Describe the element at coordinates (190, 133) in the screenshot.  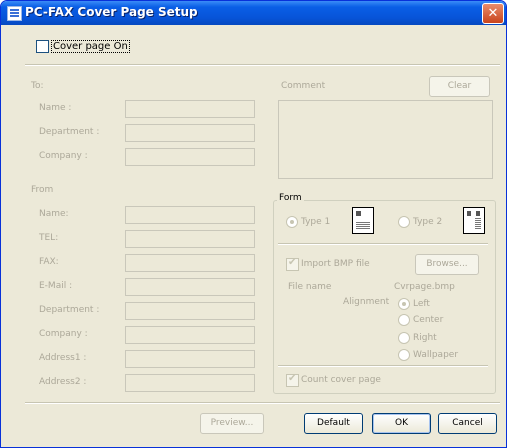
I see `to-department-field` at that location.